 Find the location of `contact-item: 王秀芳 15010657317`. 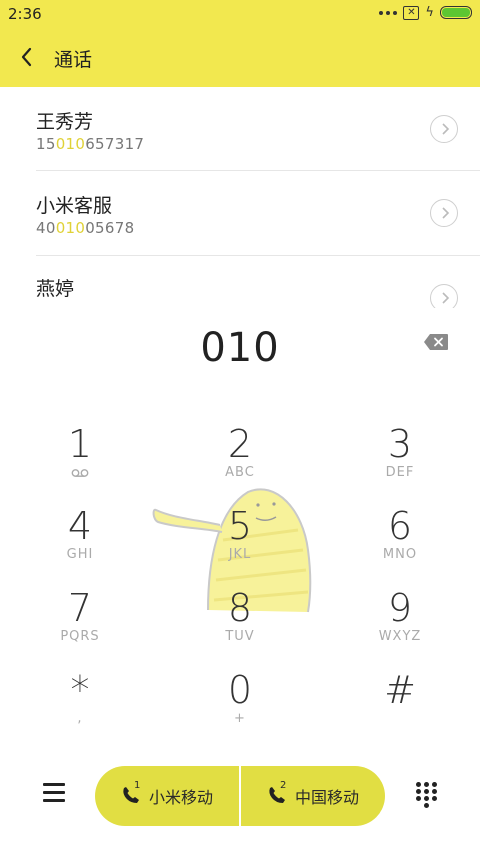

contact-item: 王秀芳 15010657317 is located at coordinates (240, 129).